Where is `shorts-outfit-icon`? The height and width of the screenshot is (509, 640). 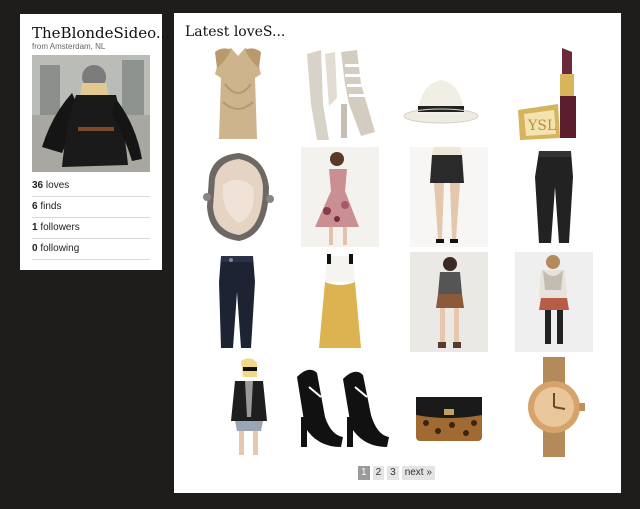
shorts-outfit-icon is located at coordinates (449, 302).